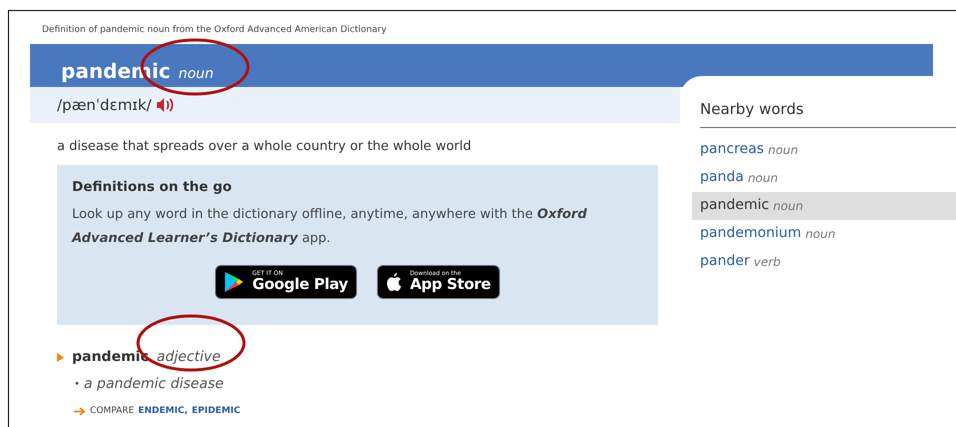  What do you see at coordinates (450, 284) in the screenshot?
I see `badge-store-name: App Store` at bounding box center [450, 284].